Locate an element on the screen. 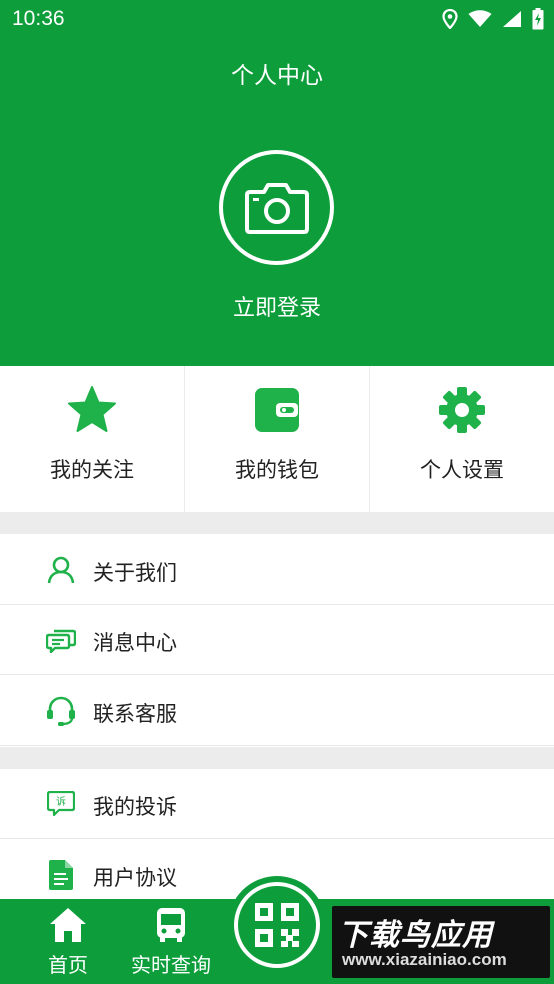 Image resolution: width=554 pixels, height=984 pixels. message-icon is located at coordinates (61, 640).